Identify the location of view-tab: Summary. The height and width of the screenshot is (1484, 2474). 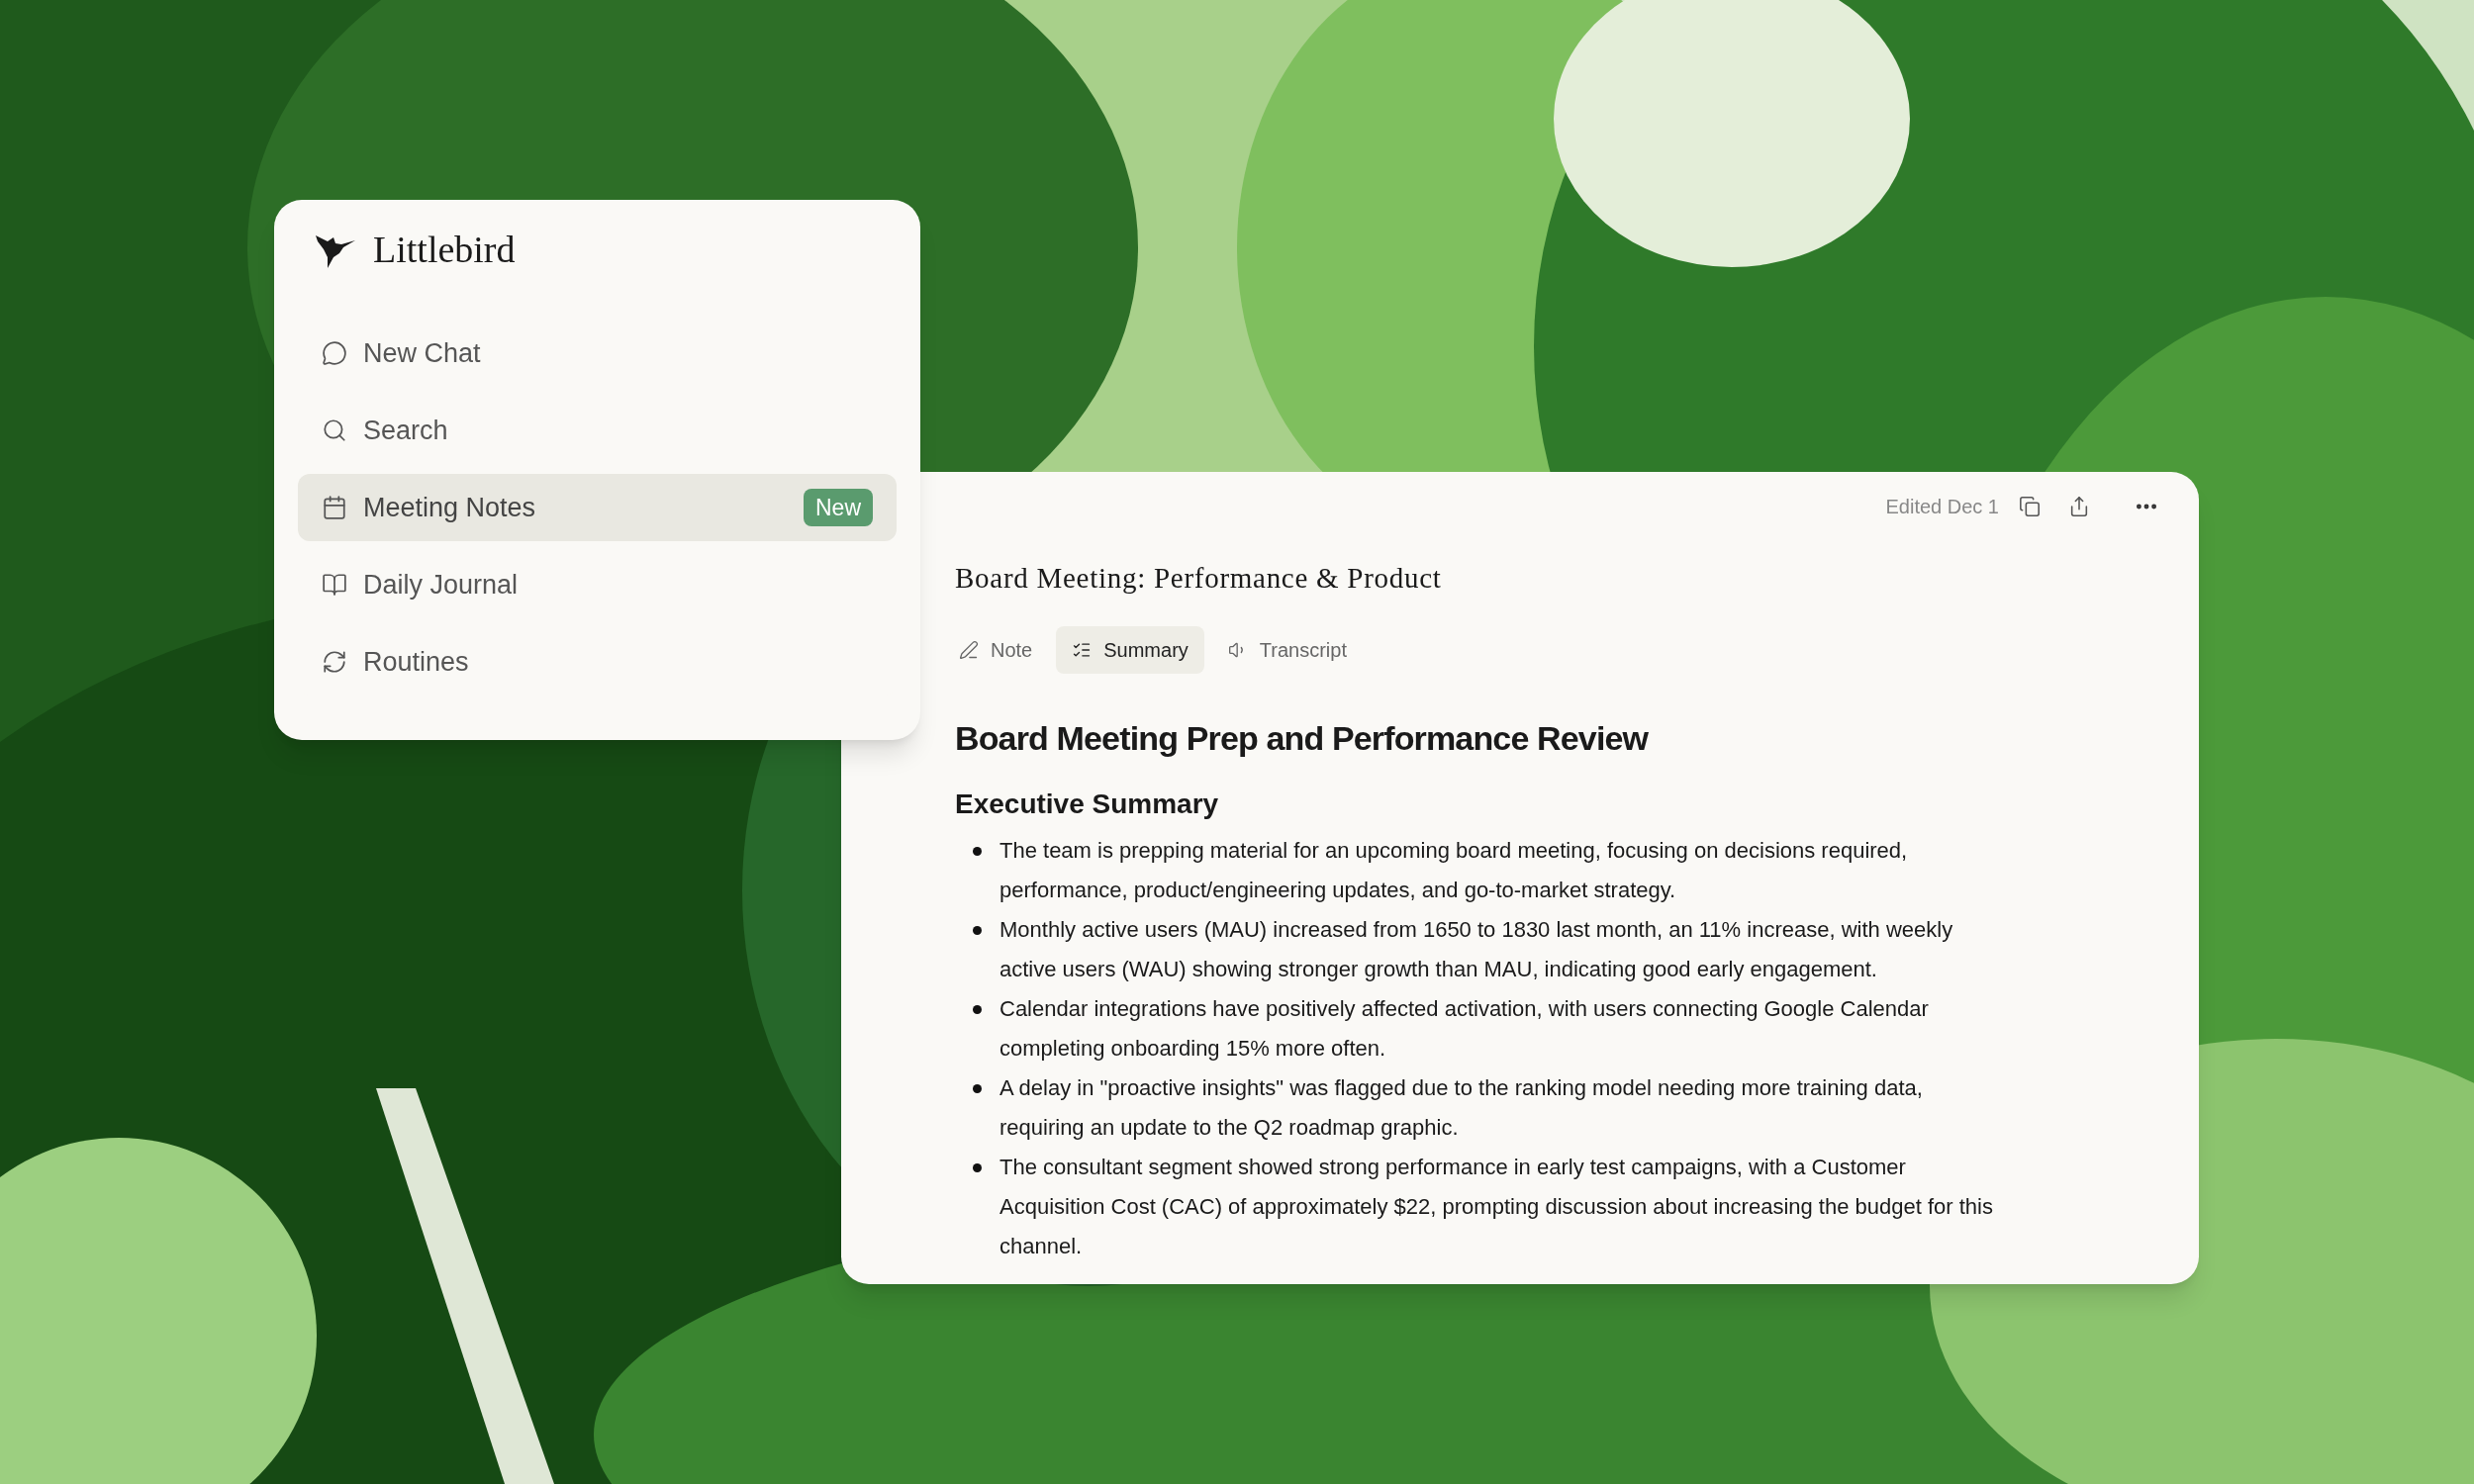
(1130, 649).